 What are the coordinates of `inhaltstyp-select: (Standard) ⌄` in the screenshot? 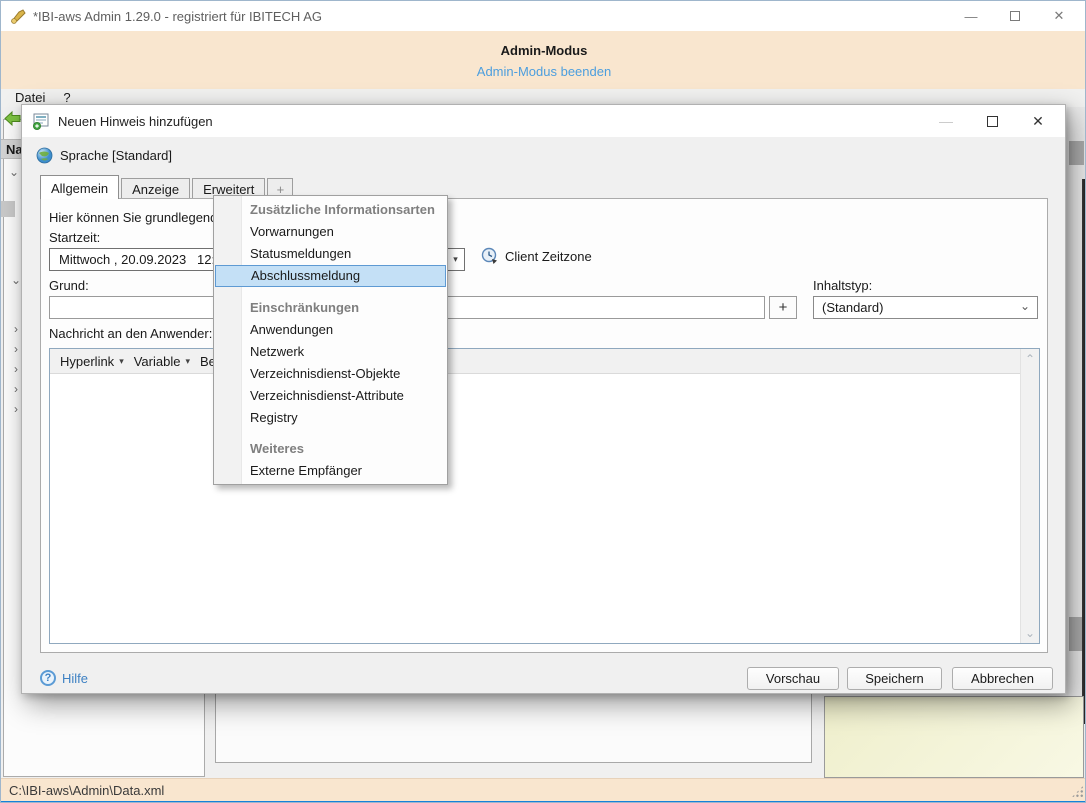 It's located at (925, 307).